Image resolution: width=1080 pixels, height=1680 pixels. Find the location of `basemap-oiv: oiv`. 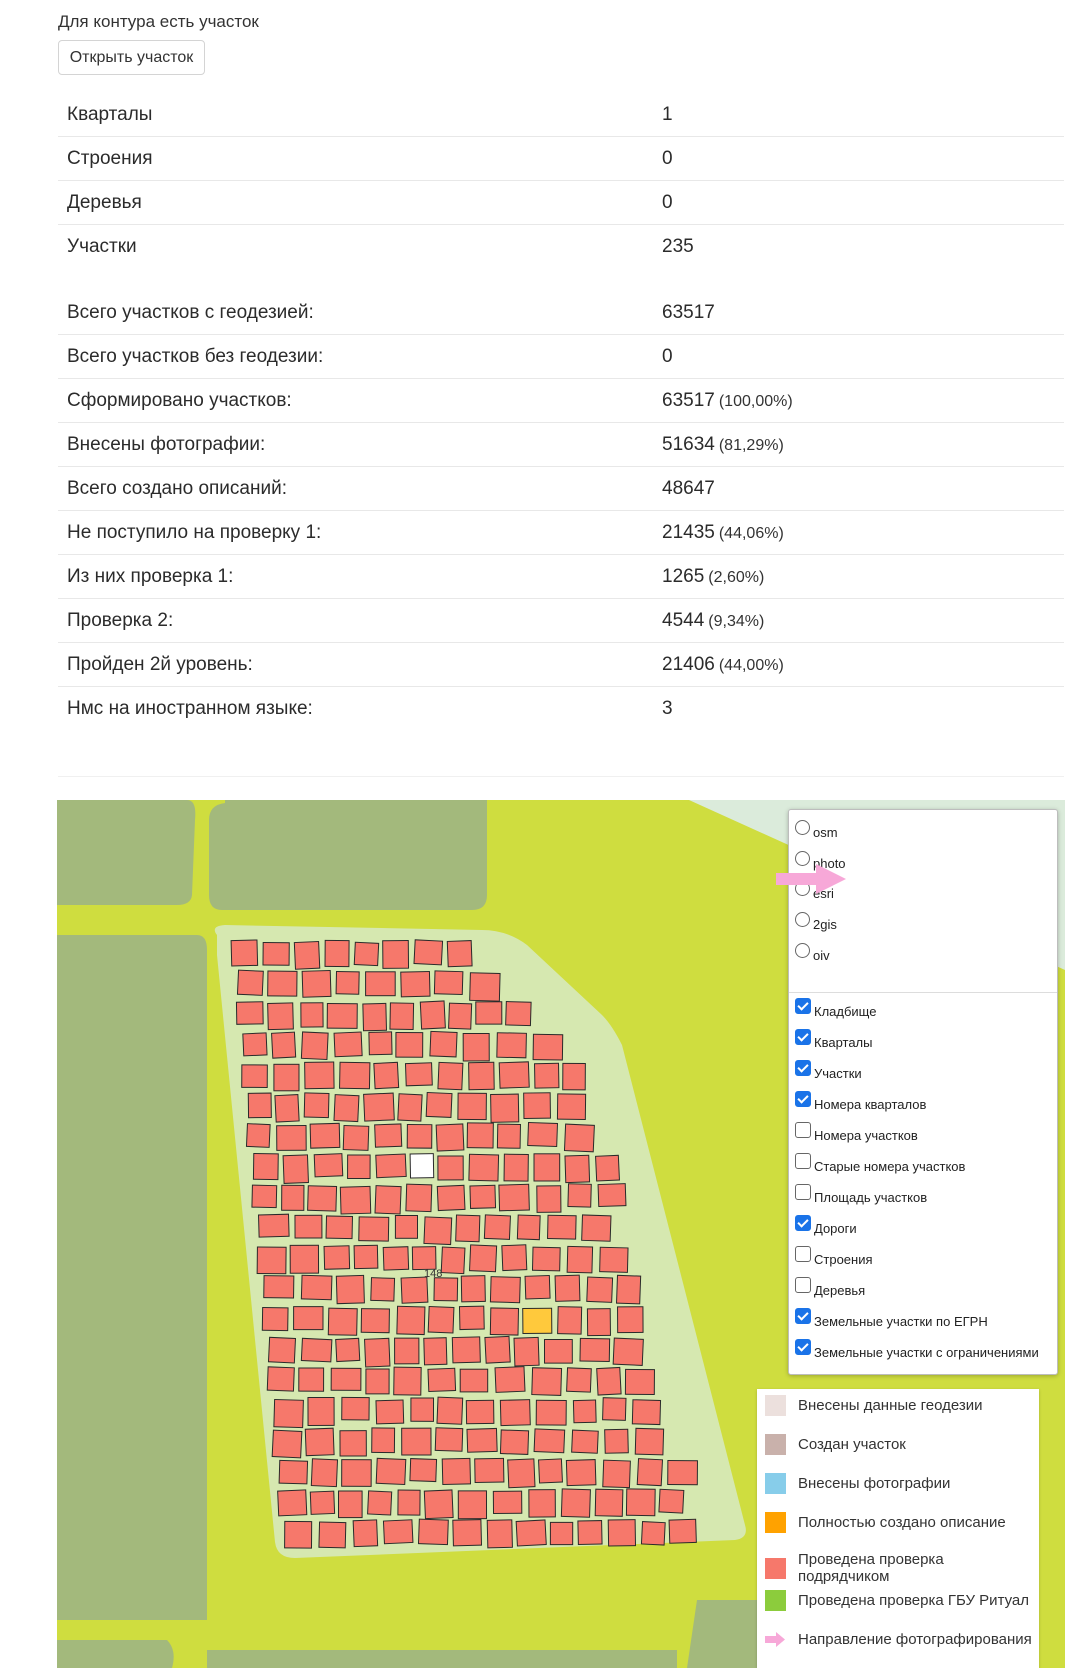

basemap-oiv: oiv is located at coordinates (812, 953).